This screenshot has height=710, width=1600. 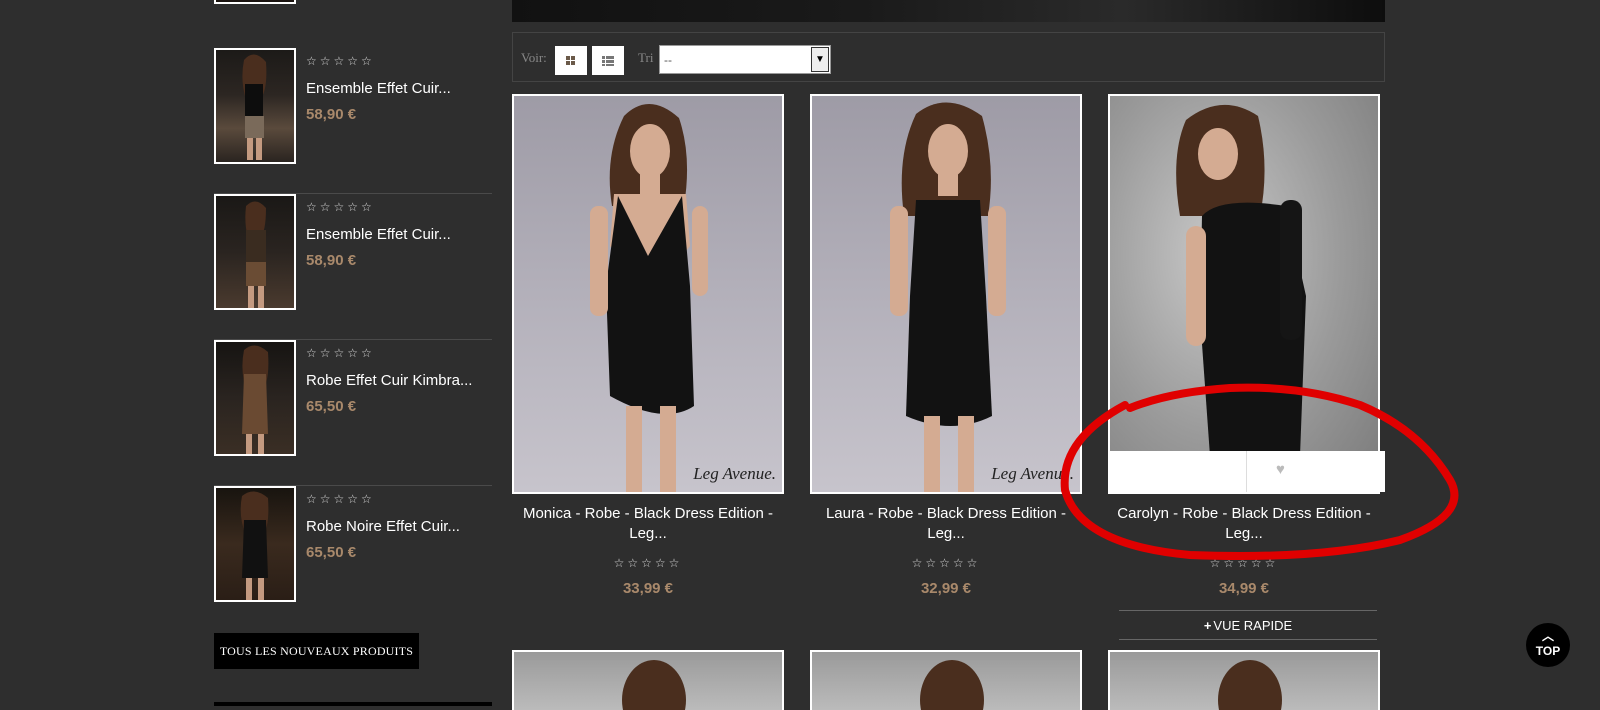 What do you see at coordinates (948, 57) in the screenshot?
I see `product-toolbar: Voir: Tri -- ▼` at bounding box center [948, 57].